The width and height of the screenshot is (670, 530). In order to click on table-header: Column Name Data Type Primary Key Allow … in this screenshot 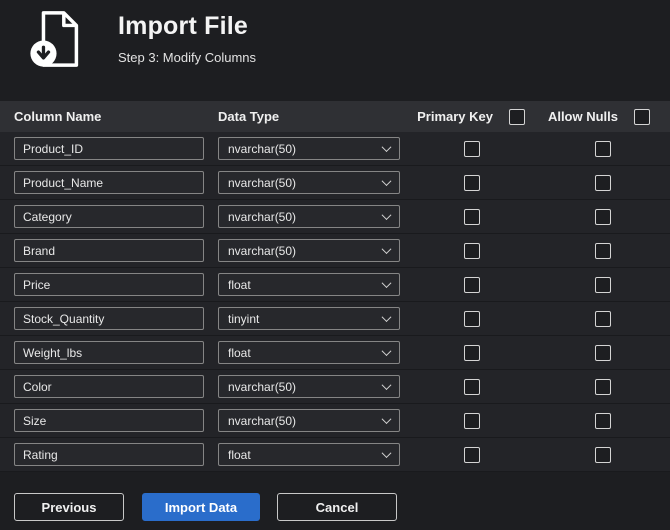, I will do `click(335, 116)`.